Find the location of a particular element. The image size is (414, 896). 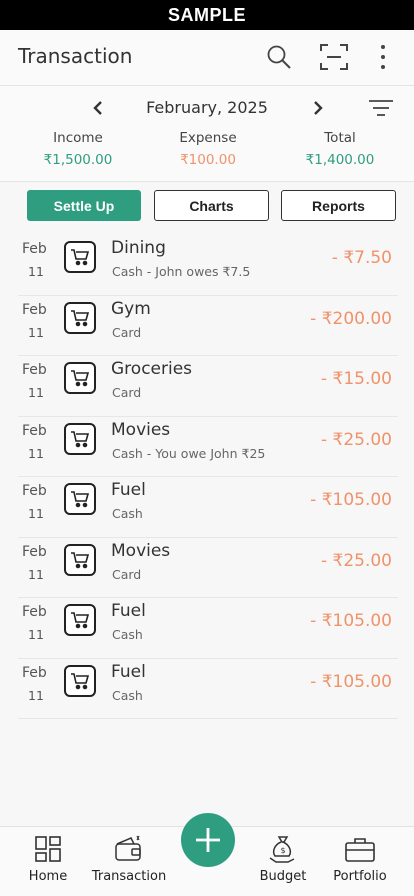

total-value: ₹1,400.00 is located at coordinates (340, 160).